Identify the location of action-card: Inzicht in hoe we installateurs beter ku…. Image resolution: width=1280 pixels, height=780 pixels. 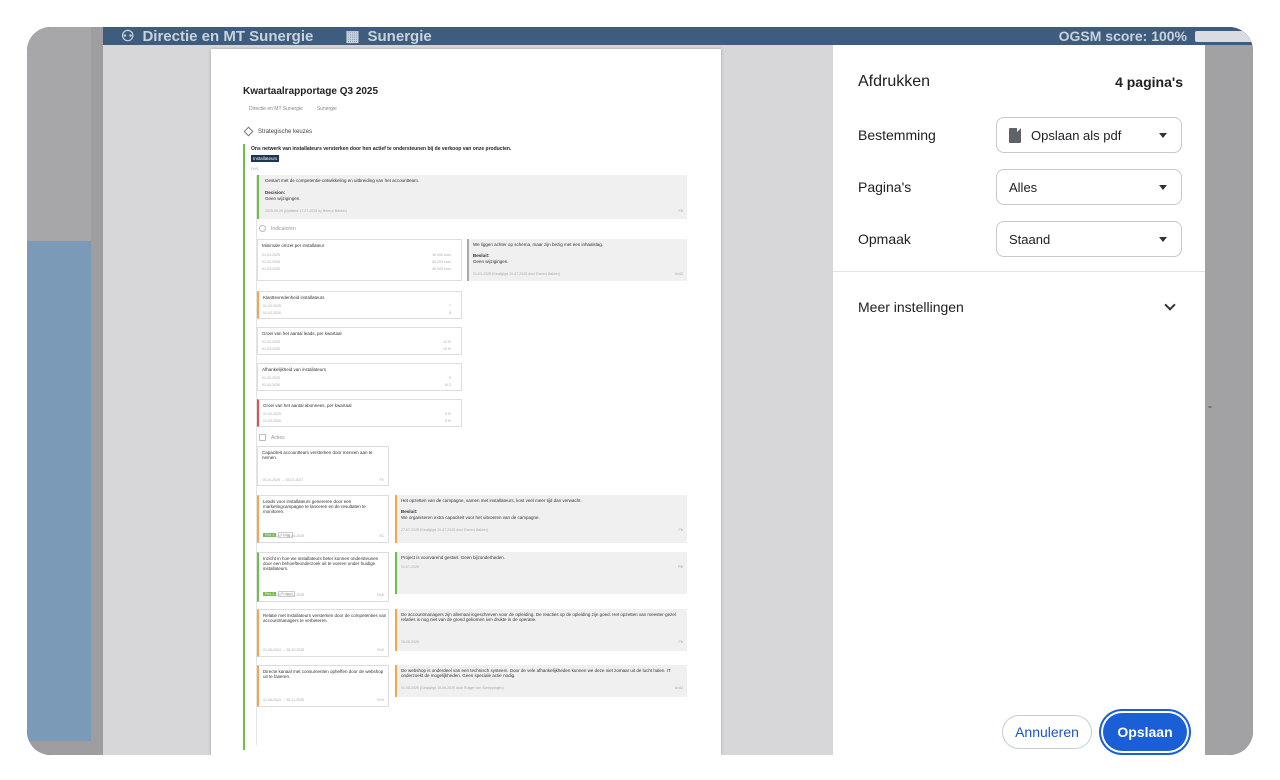
(323, 577).